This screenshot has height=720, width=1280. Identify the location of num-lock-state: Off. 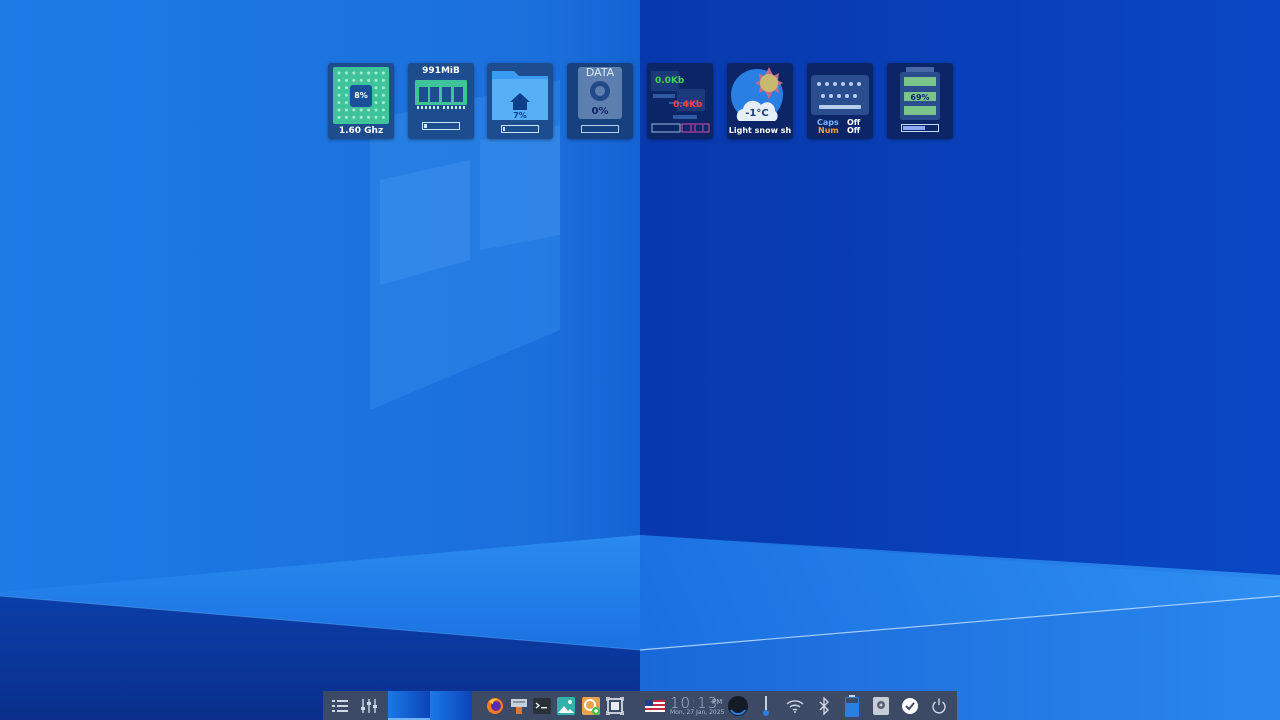
(854, 130).